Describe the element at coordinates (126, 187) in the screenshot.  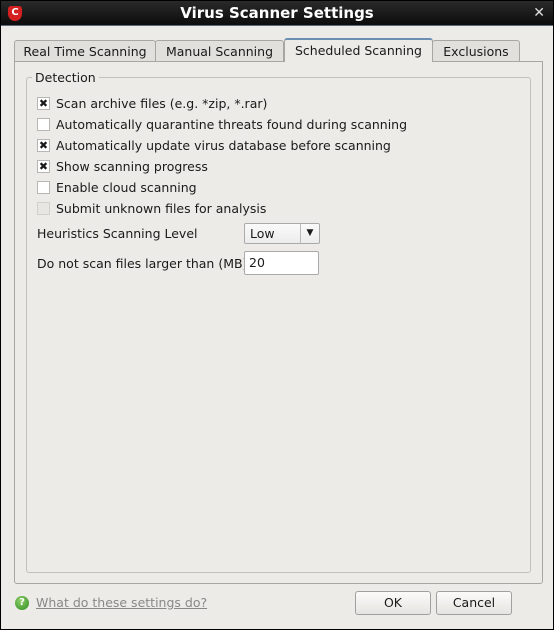
I see `checkbox-label: Enable cloud scanning` at that location.